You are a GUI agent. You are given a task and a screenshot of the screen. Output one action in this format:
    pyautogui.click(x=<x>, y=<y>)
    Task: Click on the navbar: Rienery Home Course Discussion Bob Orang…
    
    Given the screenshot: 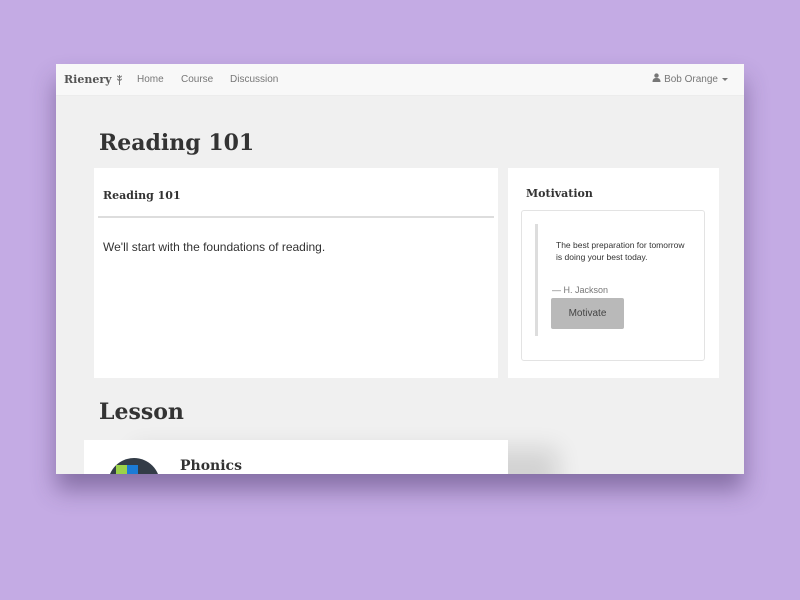 What is the action you would take?
    pyautogui.click(x=400, y=80)
    